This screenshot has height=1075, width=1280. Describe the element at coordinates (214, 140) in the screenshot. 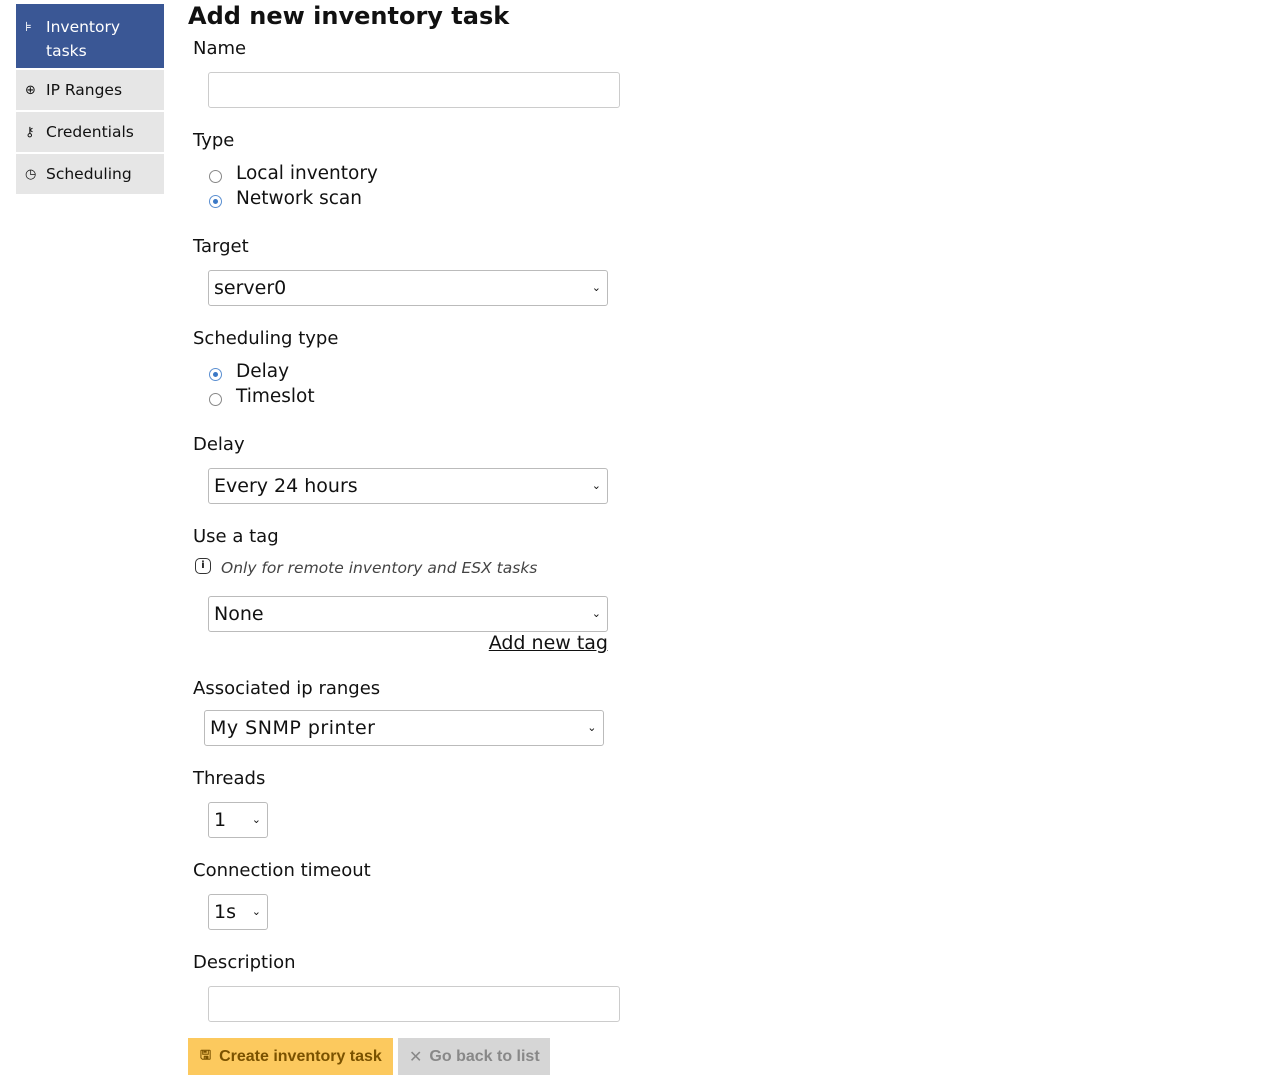

I see `type-label: Type` at that location.